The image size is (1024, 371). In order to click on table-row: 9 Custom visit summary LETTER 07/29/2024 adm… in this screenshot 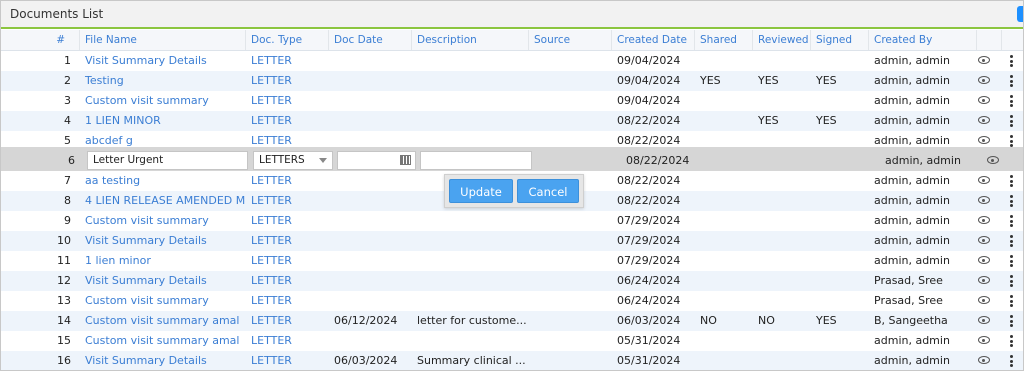, I will do `click(512, 221)`.